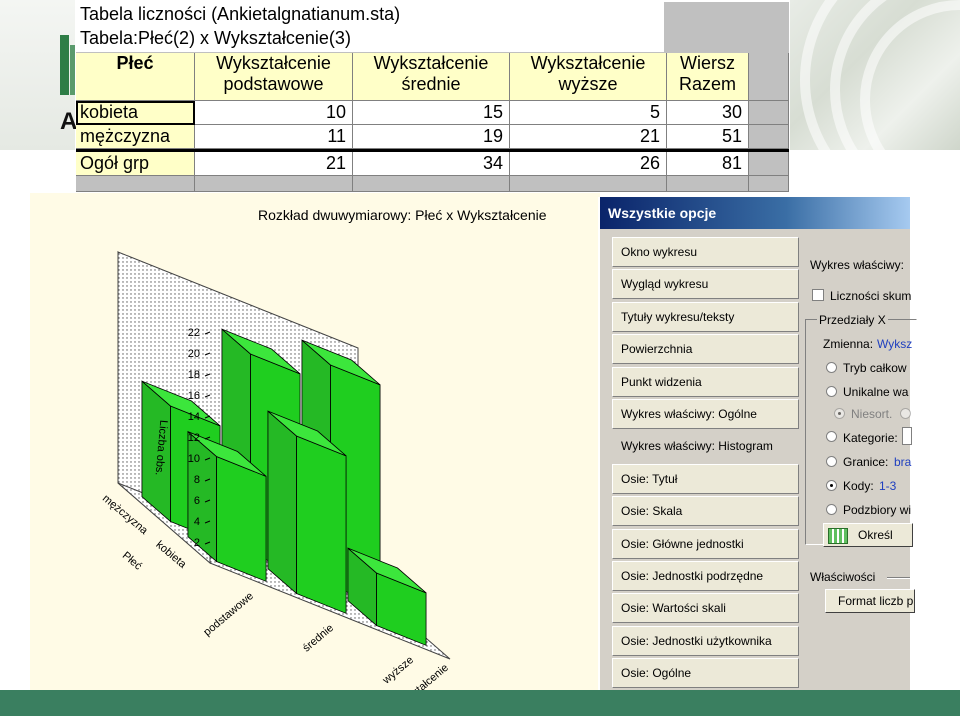  Describe the element at coordinates (875, 75) in the screenshot. I see `slide-decoration-right` at that location.